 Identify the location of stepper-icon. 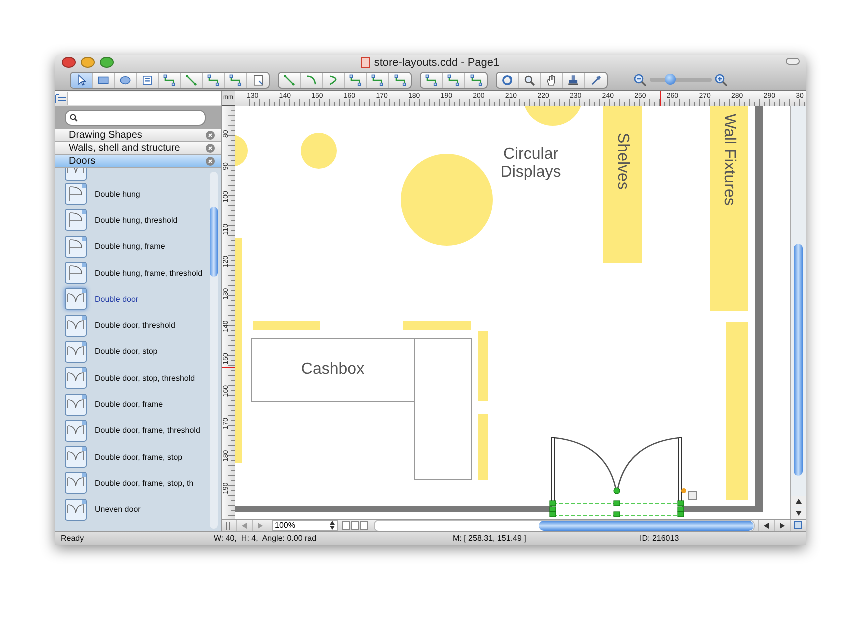
(332, 525).